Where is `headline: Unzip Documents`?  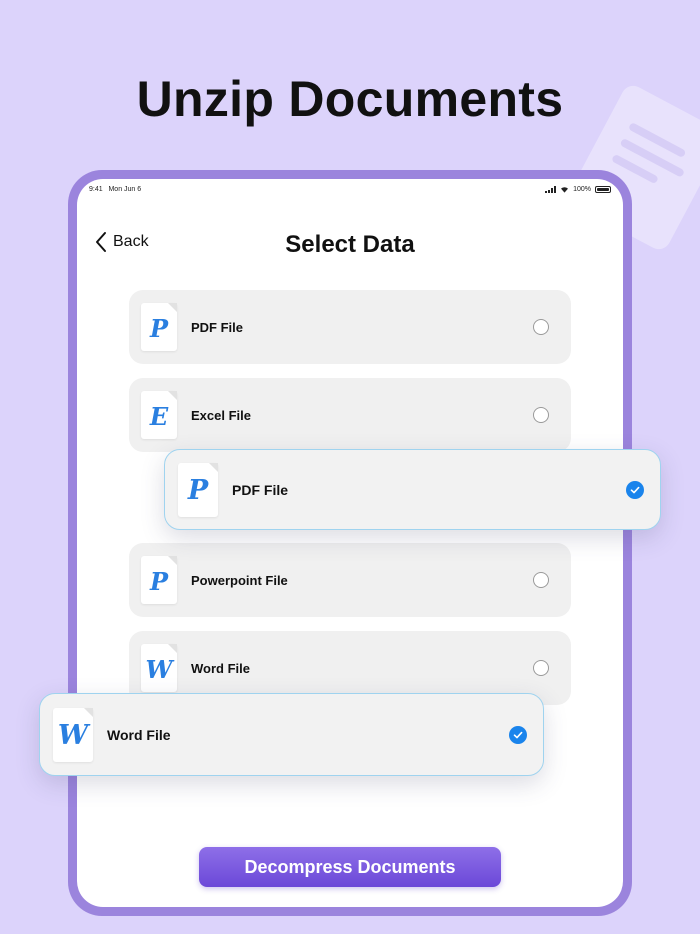 headline: Unzip Documents is located at coordinates (350, 99).